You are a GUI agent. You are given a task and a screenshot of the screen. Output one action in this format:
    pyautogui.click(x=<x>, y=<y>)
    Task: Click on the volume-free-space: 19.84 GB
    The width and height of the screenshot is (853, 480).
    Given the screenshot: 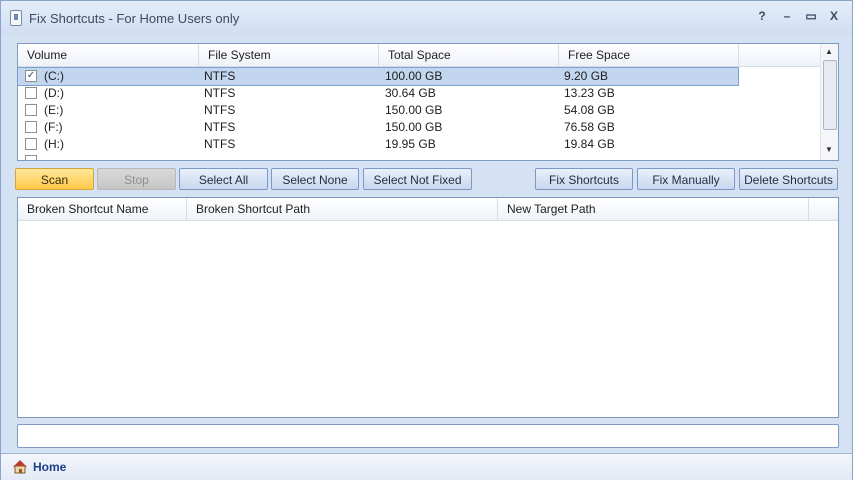 What is the action you would take?
    pyautogui.click(x=589, y=144)
    